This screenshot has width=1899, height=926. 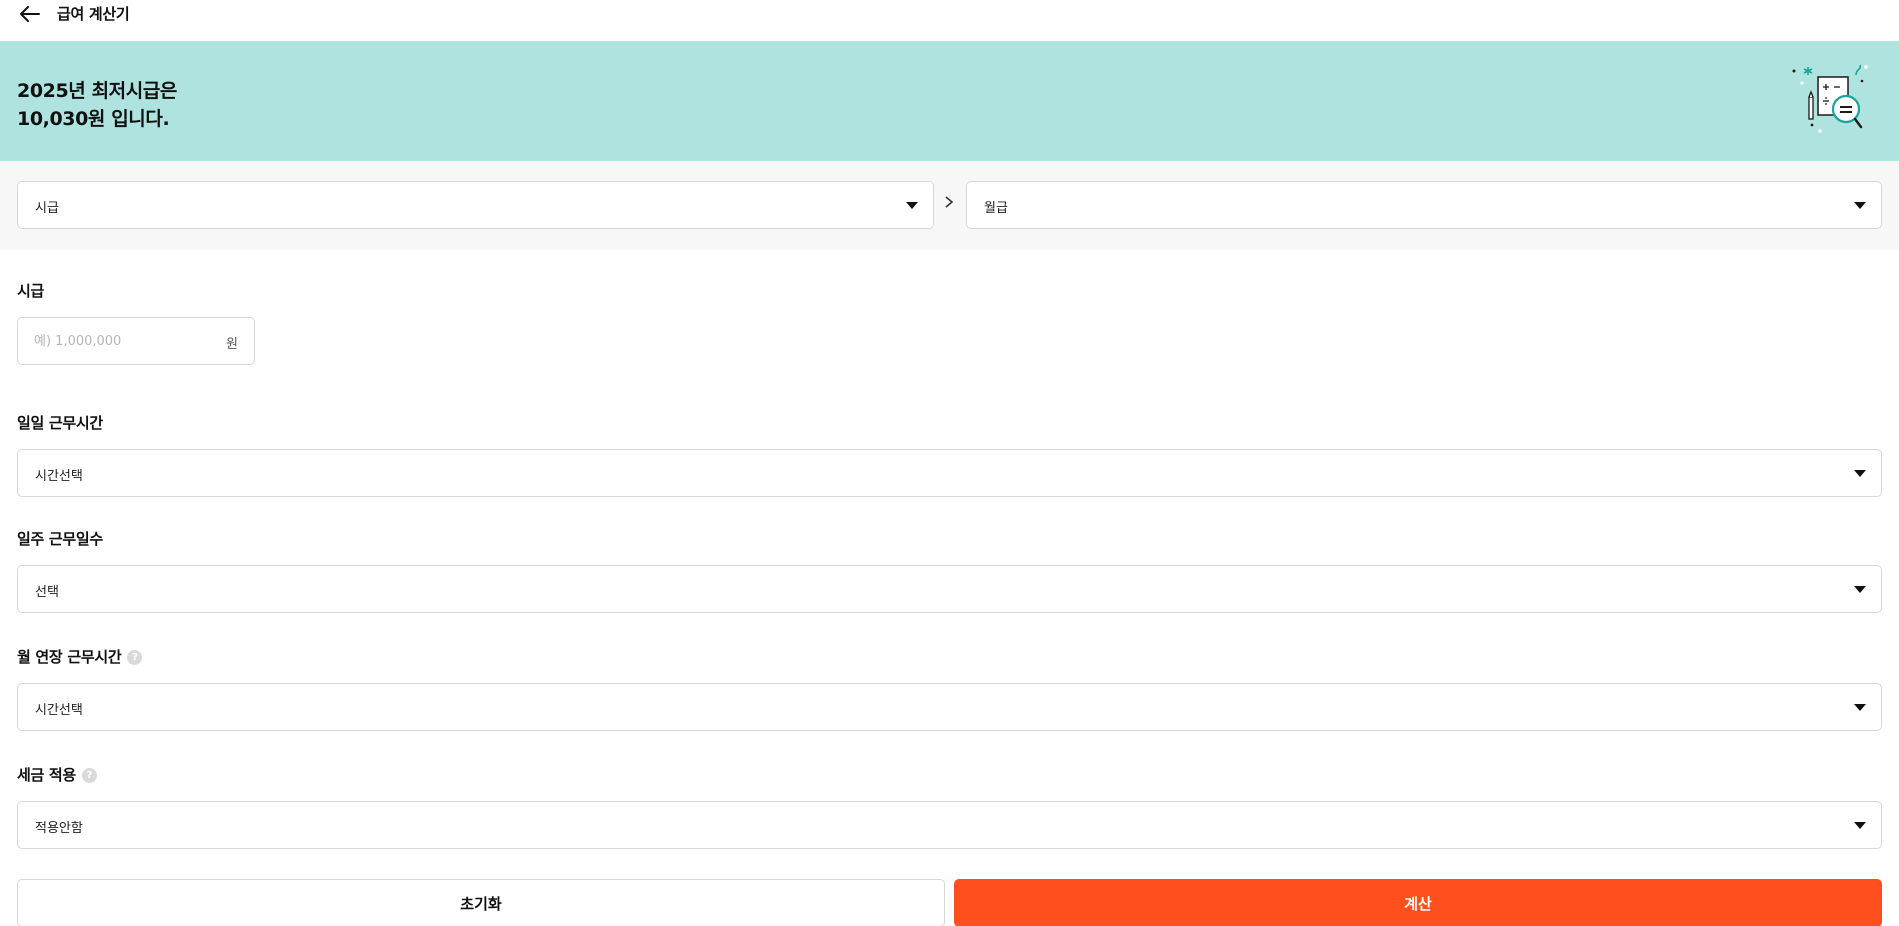 I want to click on daily-hours-label: 일일 근무시간, so click(x=60, y=423).